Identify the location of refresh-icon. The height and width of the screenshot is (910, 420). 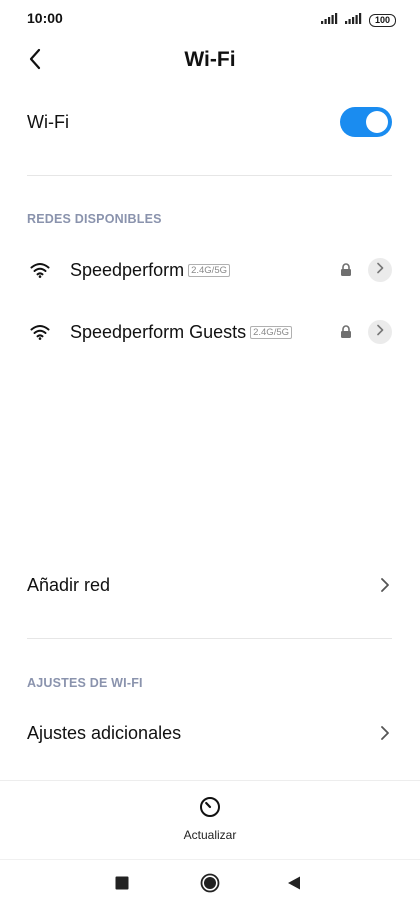
(210, 809).